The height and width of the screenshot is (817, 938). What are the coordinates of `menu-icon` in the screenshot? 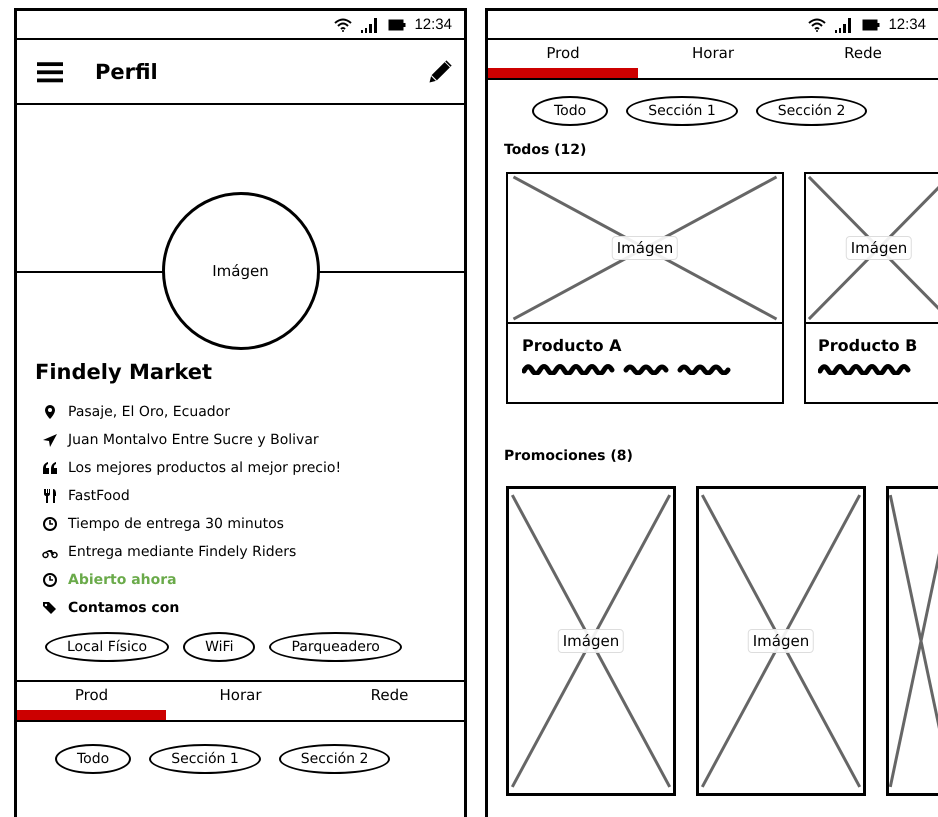 It's located at (50, 71).